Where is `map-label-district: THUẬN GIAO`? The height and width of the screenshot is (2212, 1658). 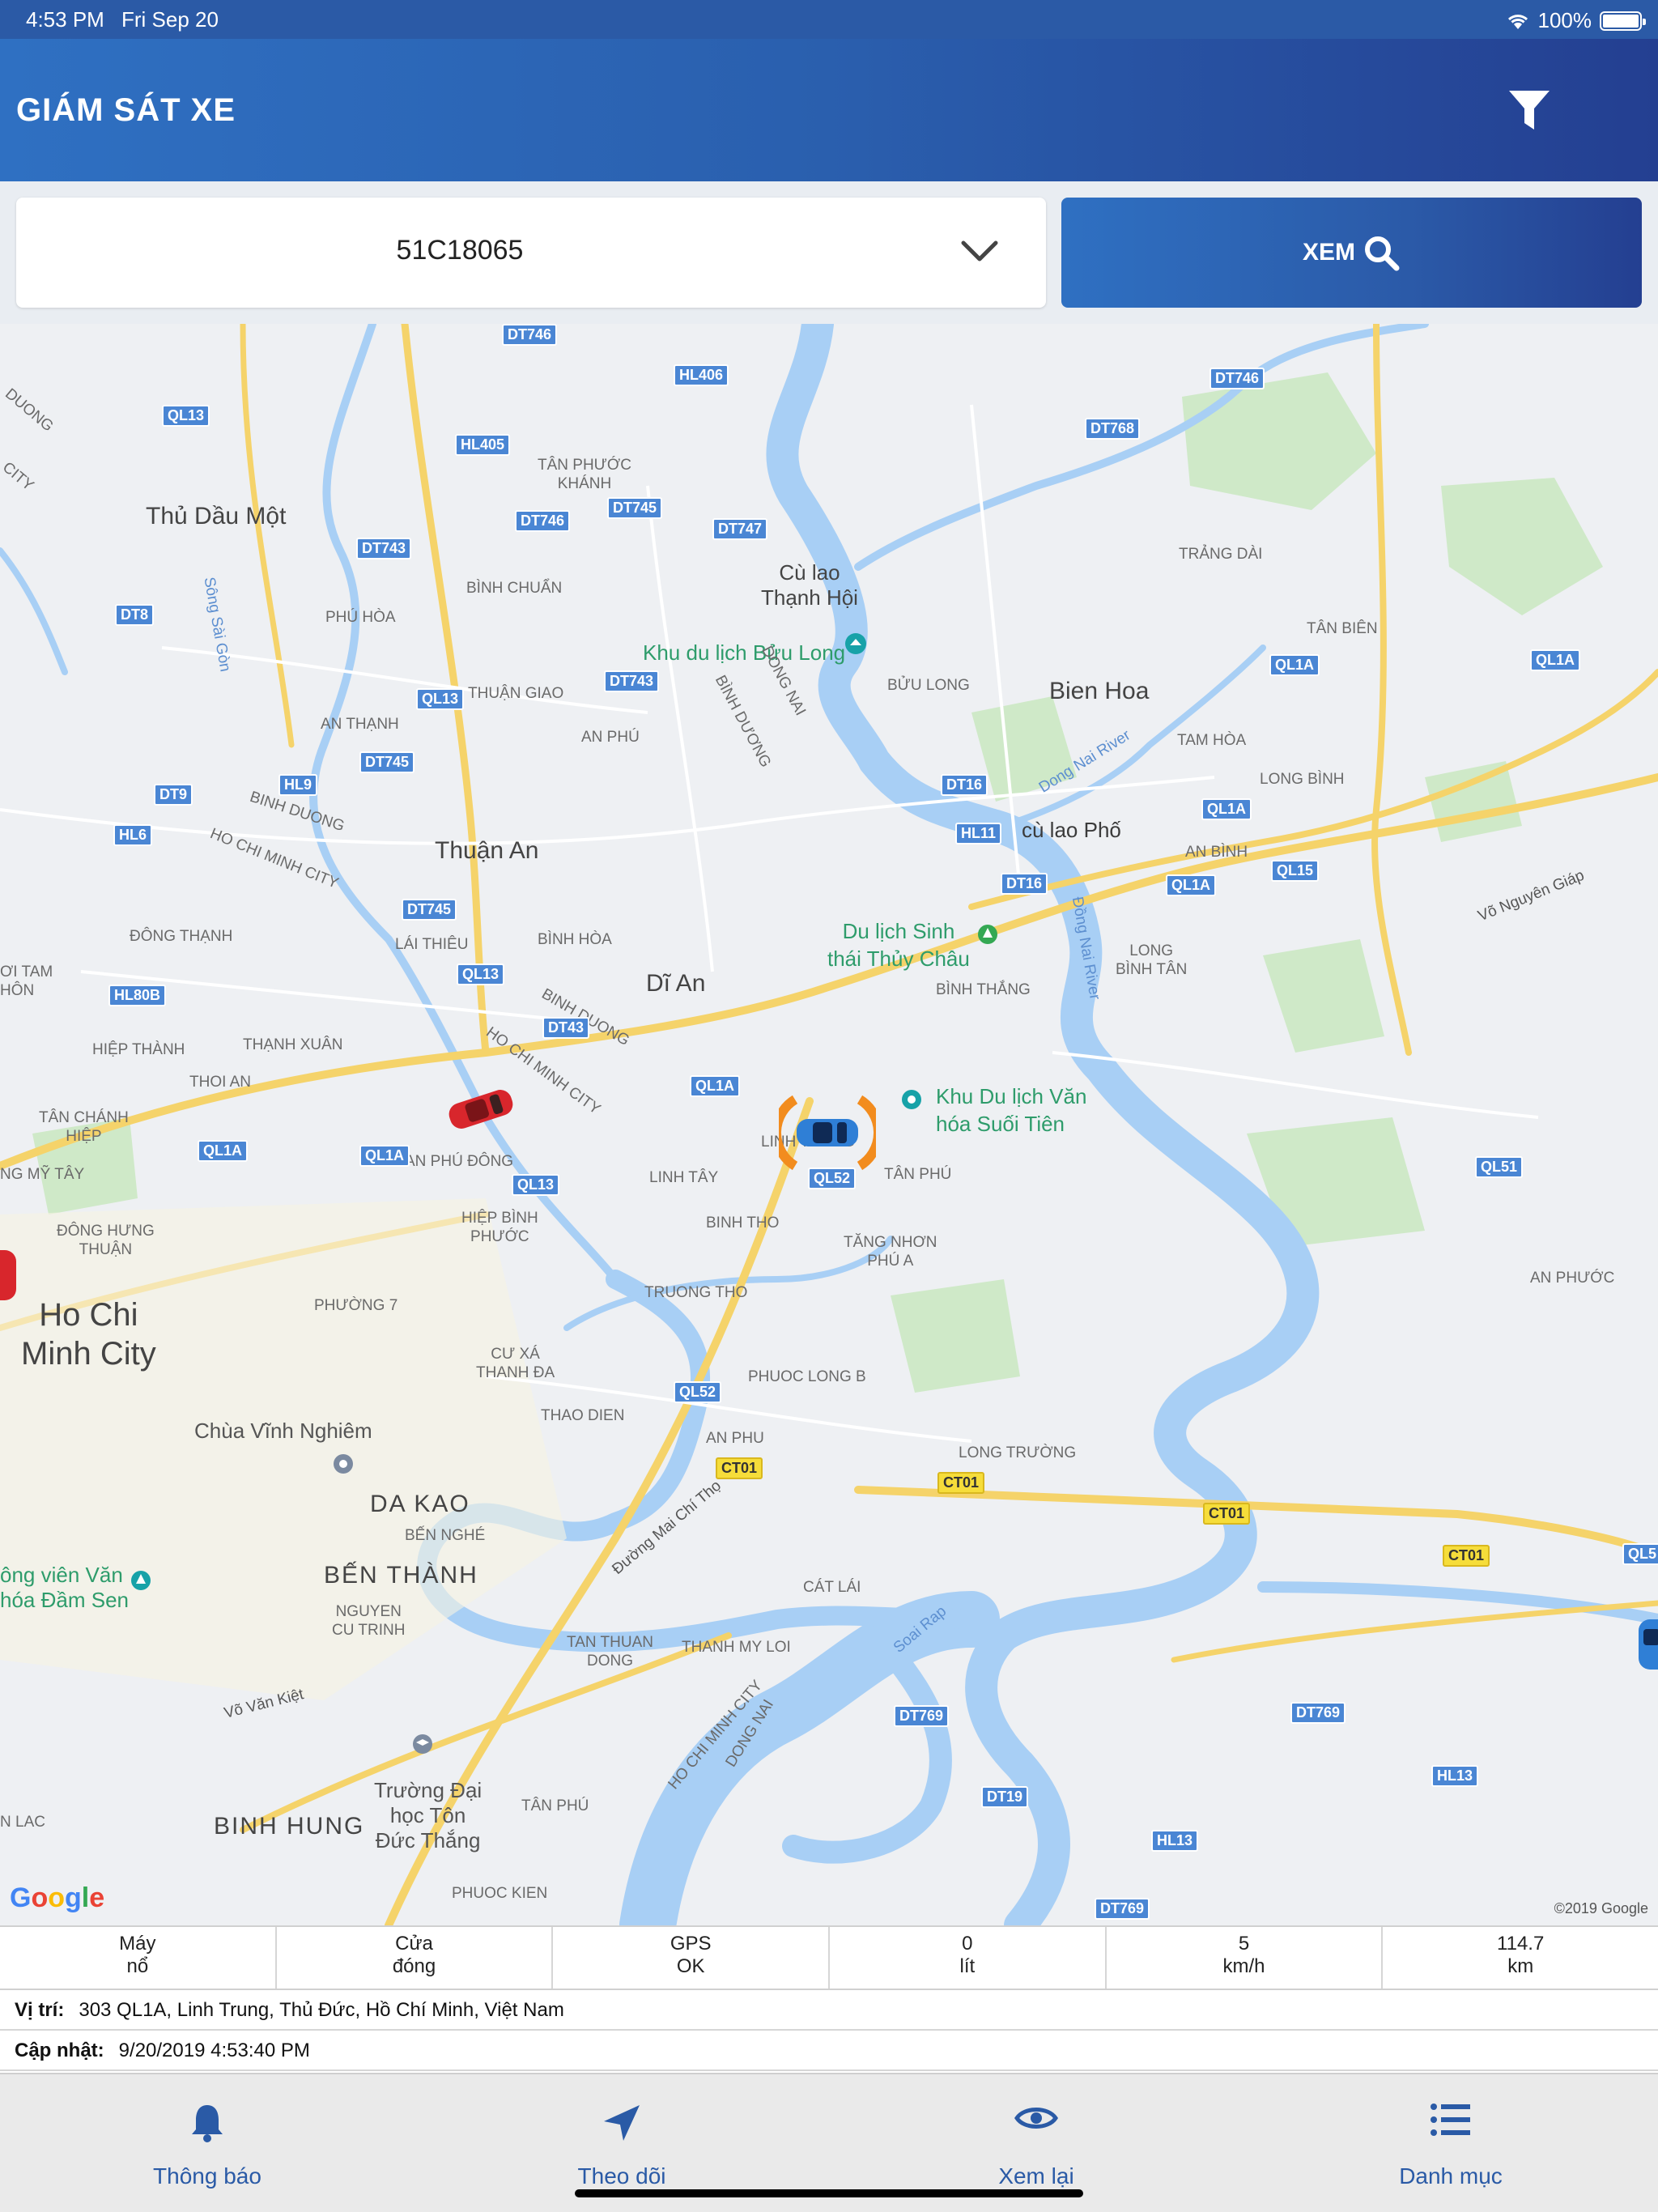
map-label-district: THUẬN GIAO is located at coordinates (516, 694).